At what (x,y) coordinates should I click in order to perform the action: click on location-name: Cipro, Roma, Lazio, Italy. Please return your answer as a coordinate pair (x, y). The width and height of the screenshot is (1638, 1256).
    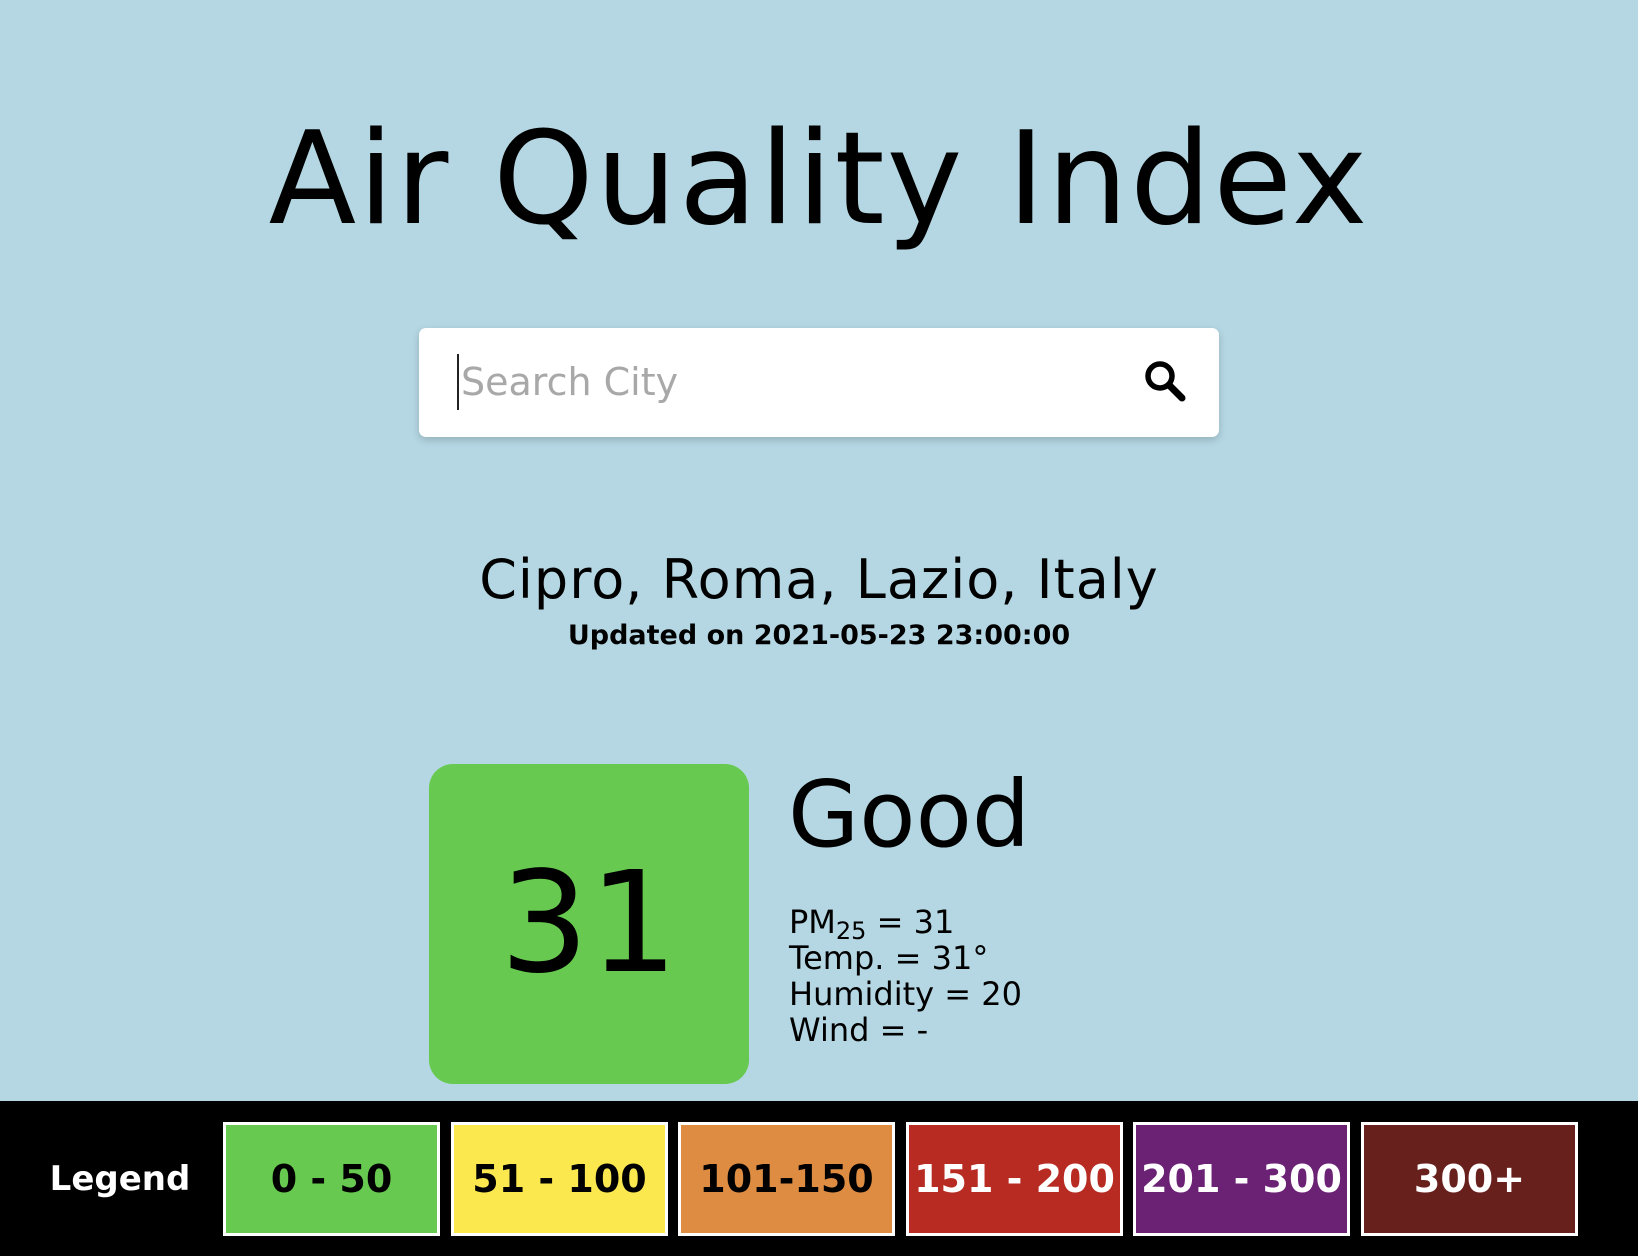
    Looking at the image, I should click on (819, 579).